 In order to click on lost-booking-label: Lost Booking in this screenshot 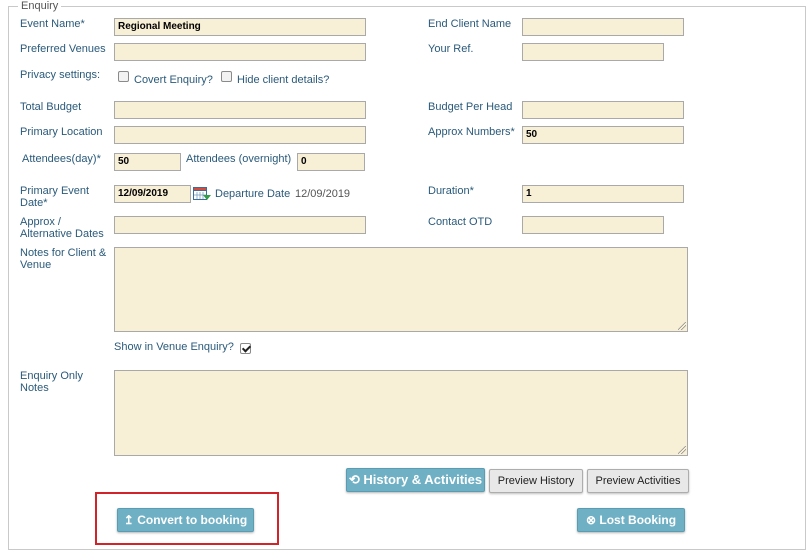, I will do `click(638, 520)`.